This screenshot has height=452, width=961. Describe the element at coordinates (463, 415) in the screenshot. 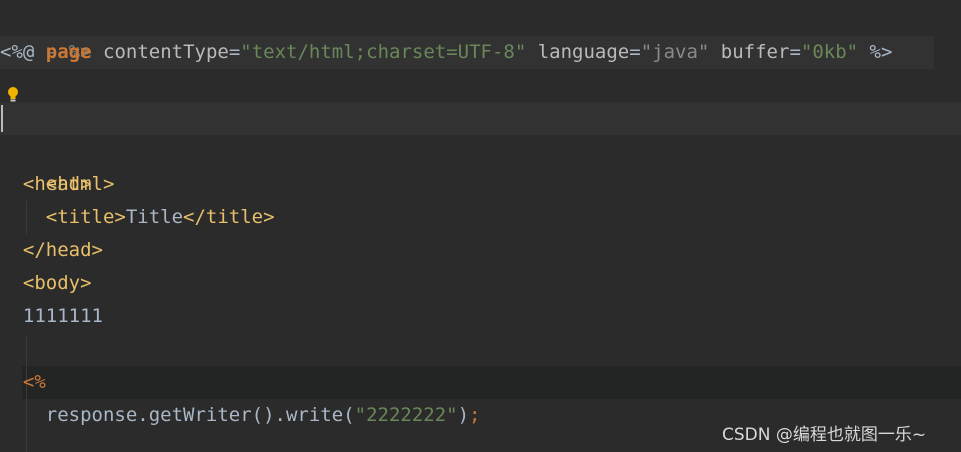

I see `close-paren: )` at that location.